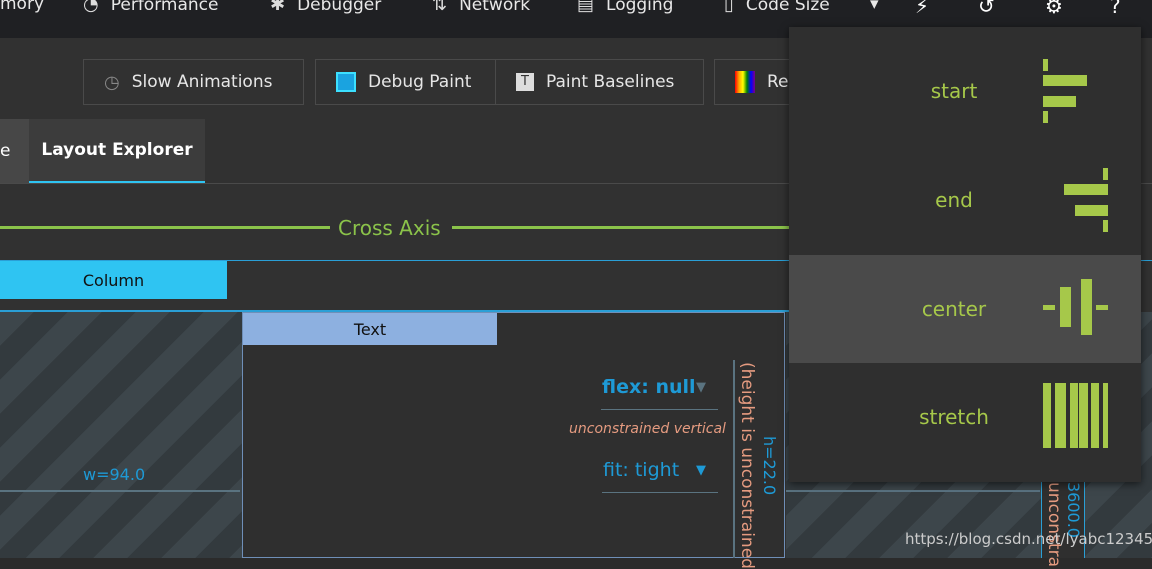  What do you see at coordinates (389, 228) in the screenshot?
I see `cross-axis-label: Cross Axis` at bounding box center [389, 228].